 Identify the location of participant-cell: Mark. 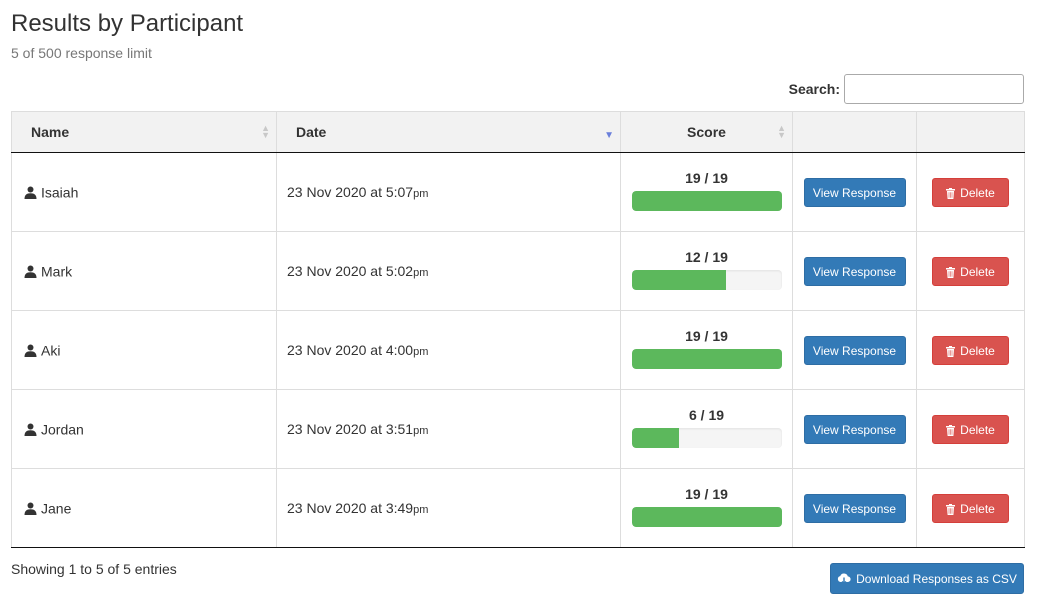
(144, 271).